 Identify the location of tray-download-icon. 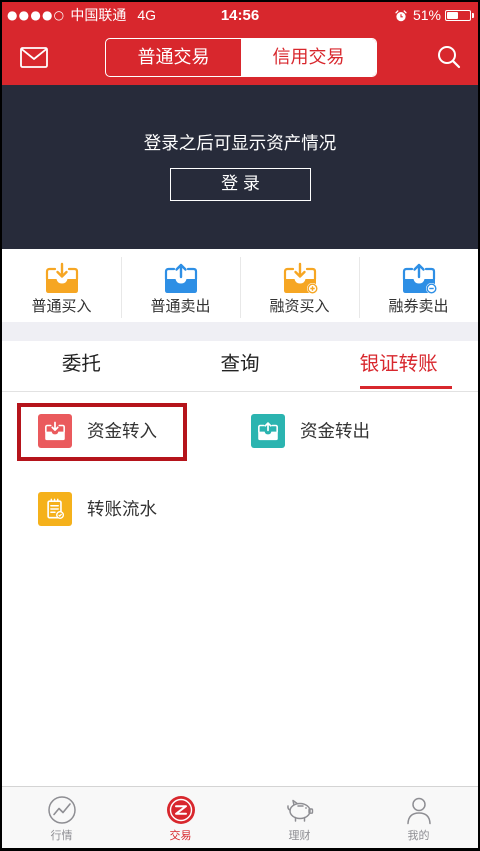
(61, 277).